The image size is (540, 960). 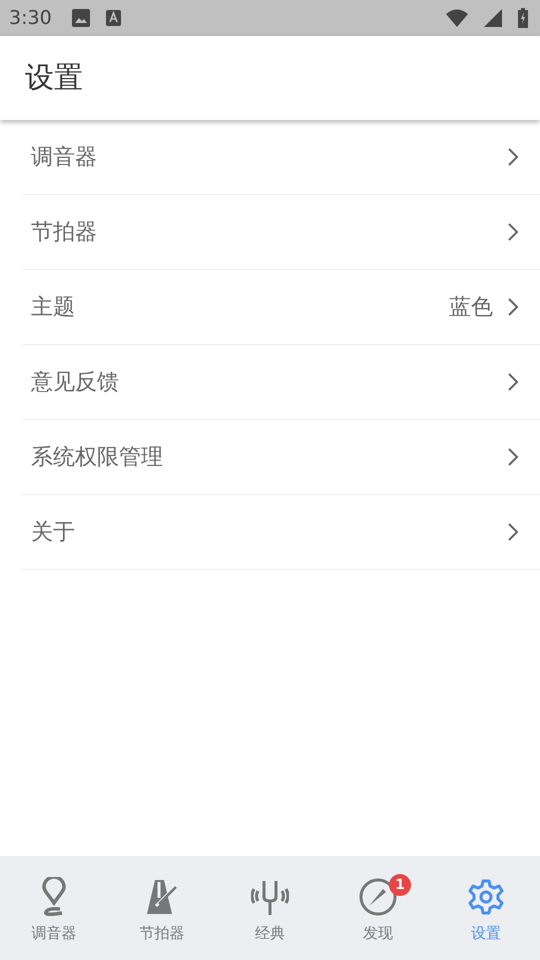 What do you see at coordinates (457, 18) in the screenshot?
I see `wifi-icon` at bounding box center [457, 18].